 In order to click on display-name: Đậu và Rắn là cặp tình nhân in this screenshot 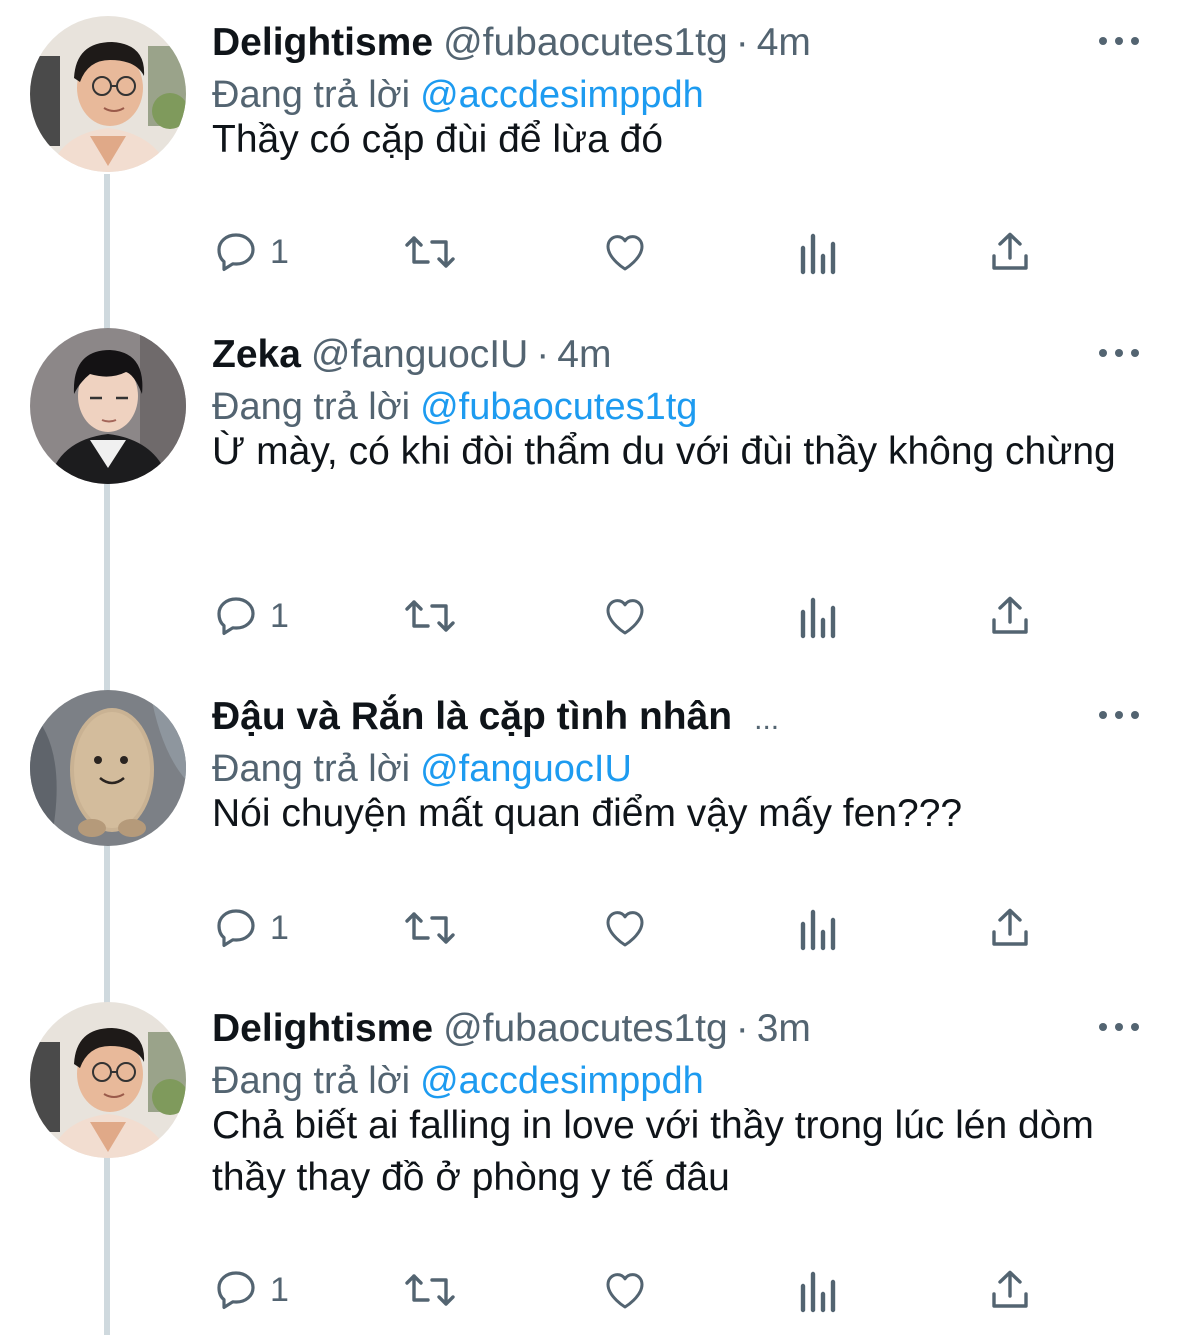, I will do `click(472, 716)`.